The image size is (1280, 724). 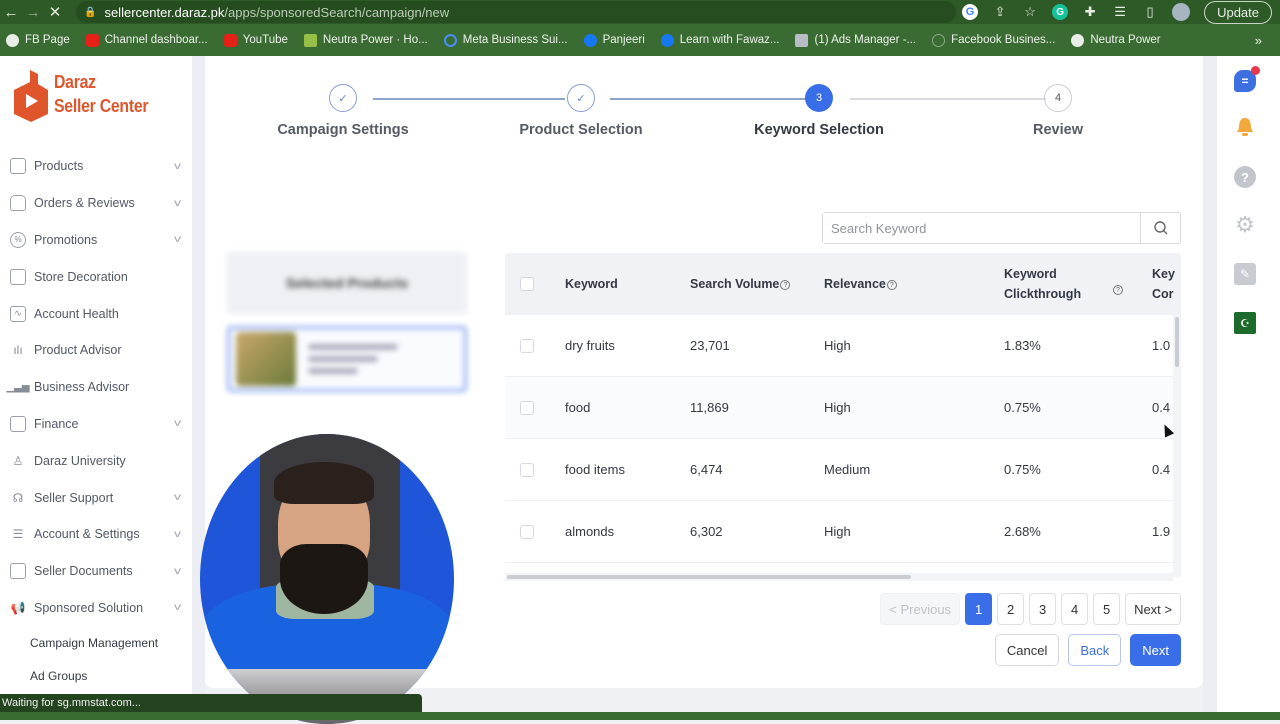 What do you see at coordinates (96, 642) in the screenshot?
I see `sidebar-subitem-campaign-management: Campaign Management` at bounding box center [96, 642].